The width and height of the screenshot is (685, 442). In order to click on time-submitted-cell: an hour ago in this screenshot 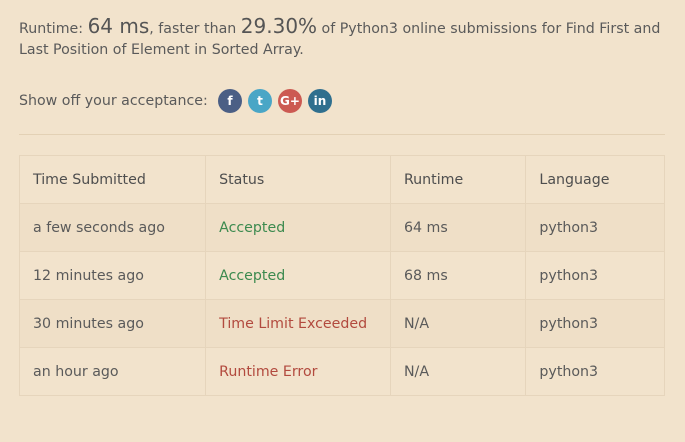, I will do `click(112, 371)`.